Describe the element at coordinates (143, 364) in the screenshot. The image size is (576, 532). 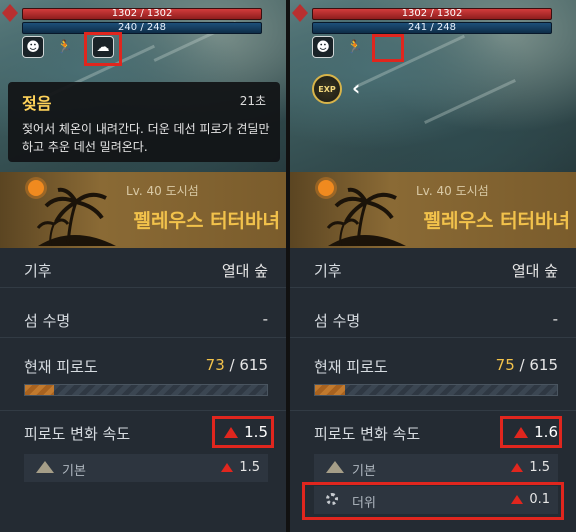
I see `fatigue-row: 현재 피로도 73 / 615` at that location.